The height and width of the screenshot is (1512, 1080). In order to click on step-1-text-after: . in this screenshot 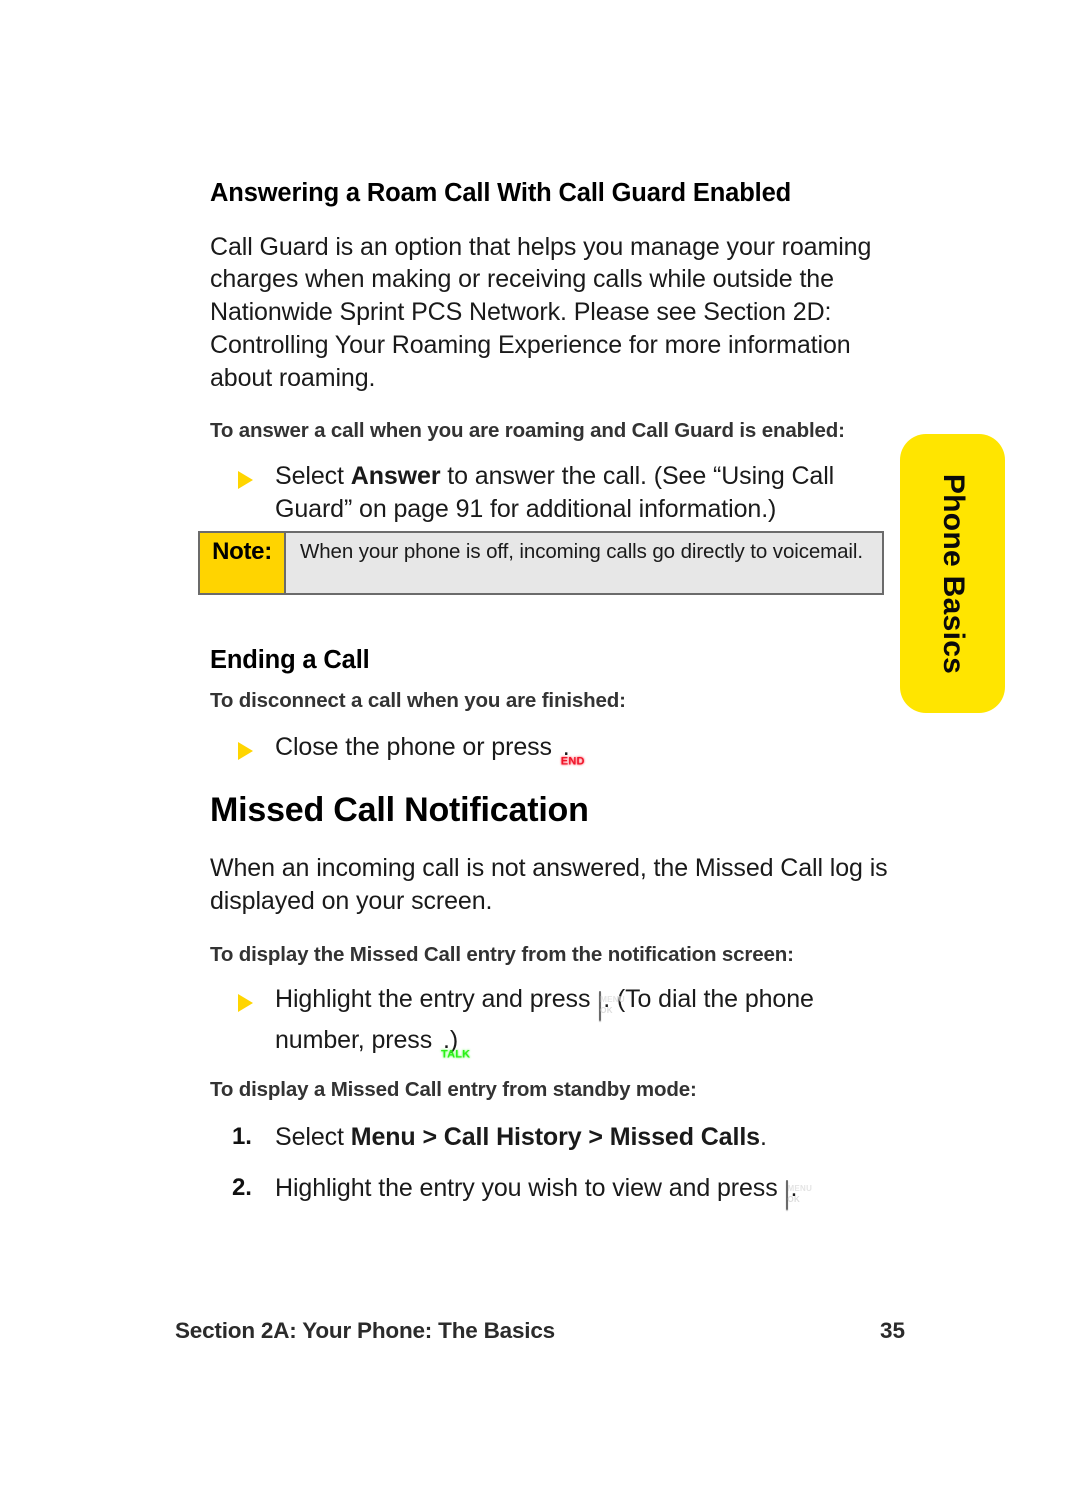, I will do `click(763, 1136)`.